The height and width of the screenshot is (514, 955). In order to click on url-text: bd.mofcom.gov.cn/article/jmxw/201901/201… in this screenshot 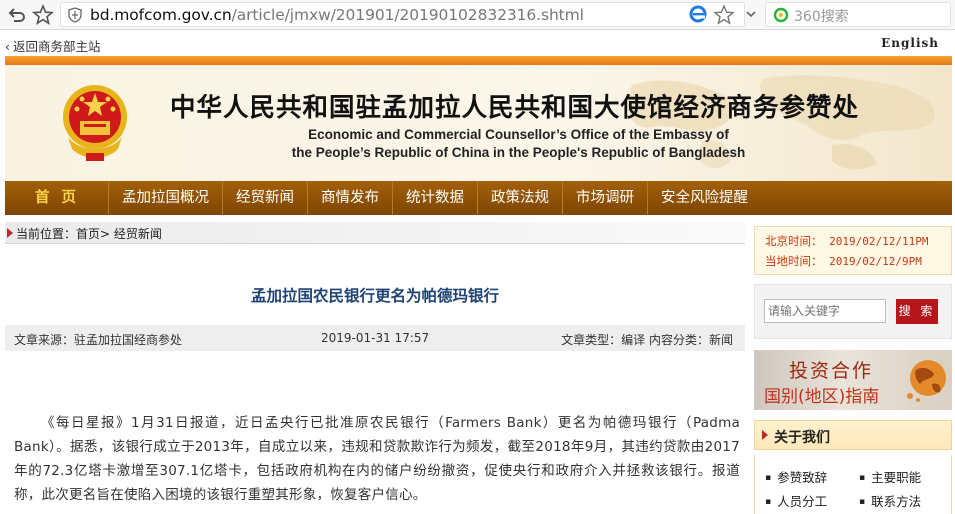, I will do `click(337, 15)`.